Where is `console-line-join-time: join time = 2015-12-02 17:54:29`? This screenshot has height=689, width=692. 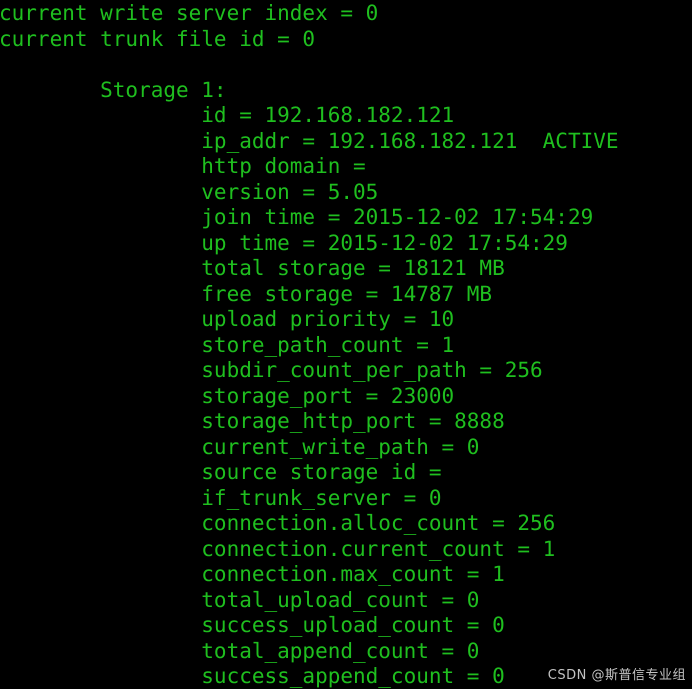 console-line-join-time: join time = 2015-12-02 17:54:29 is located at coordinates (297, 217).